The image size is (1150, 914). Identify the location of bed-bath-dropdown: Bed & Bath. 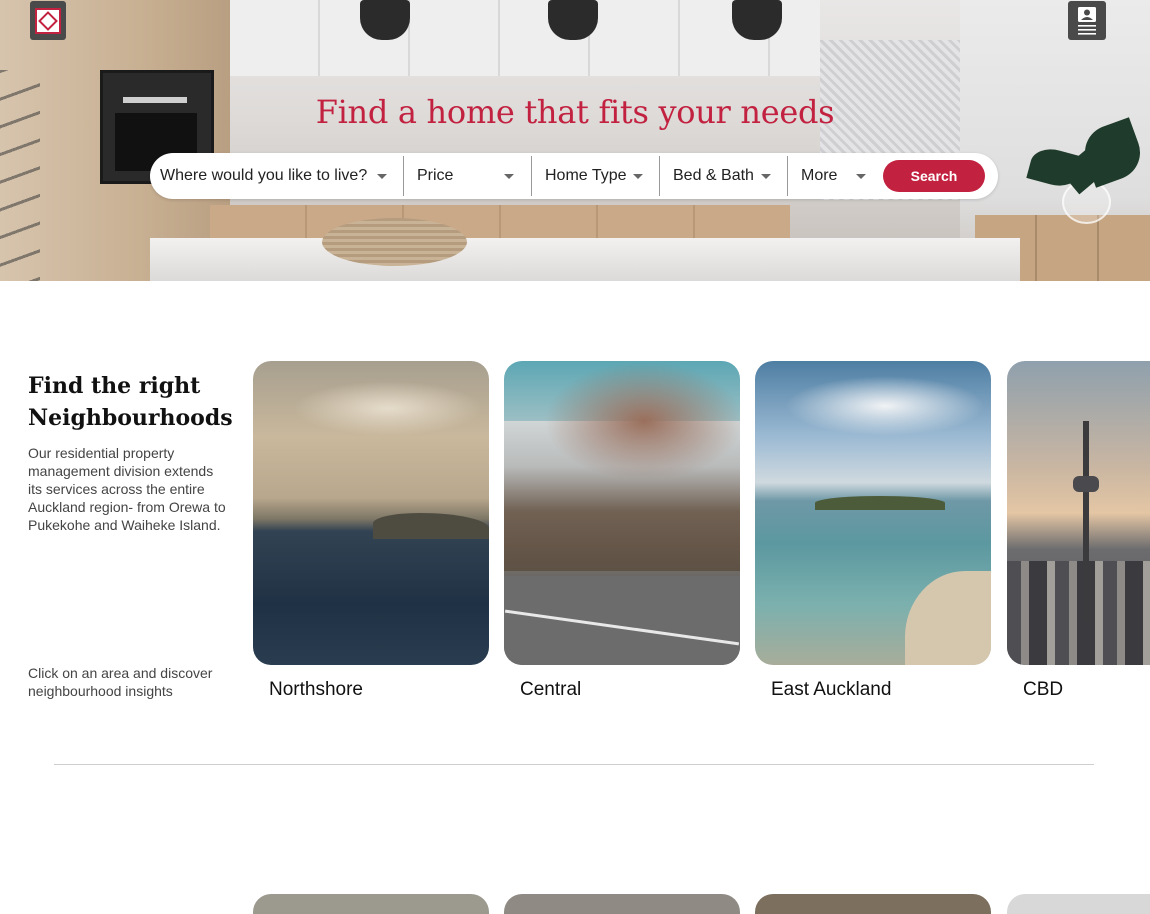
(728, 176).